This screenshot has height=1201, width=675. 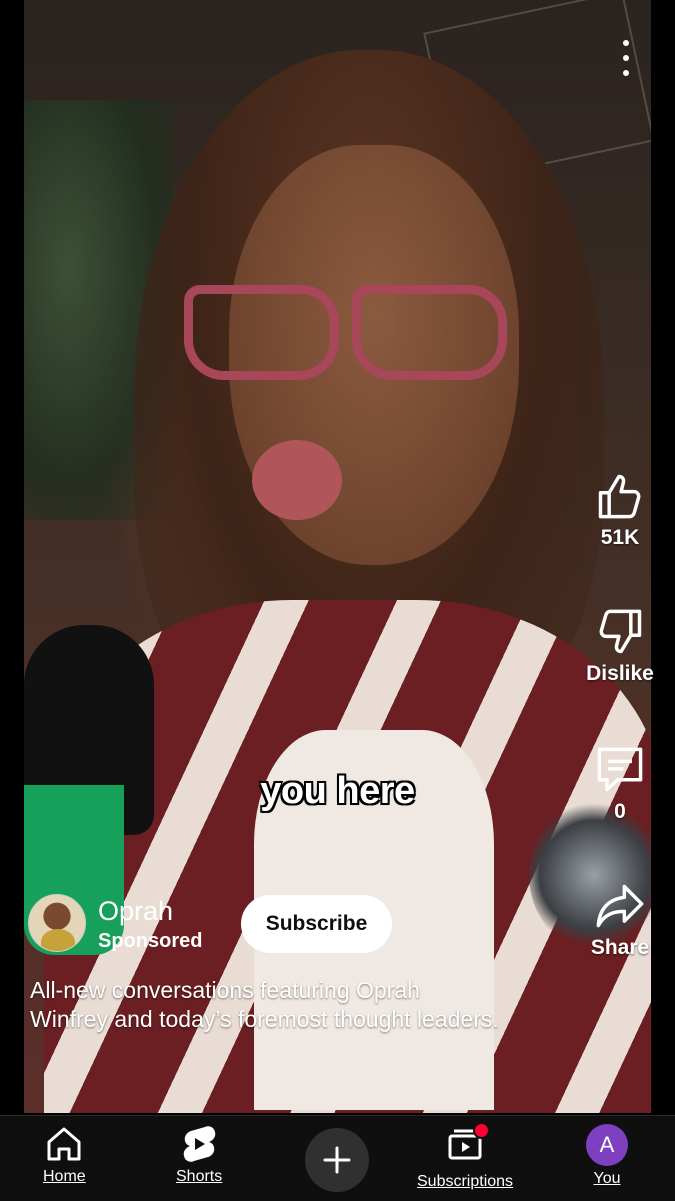 I want to click on nav-home: Home, so click(x=64, y=1155).